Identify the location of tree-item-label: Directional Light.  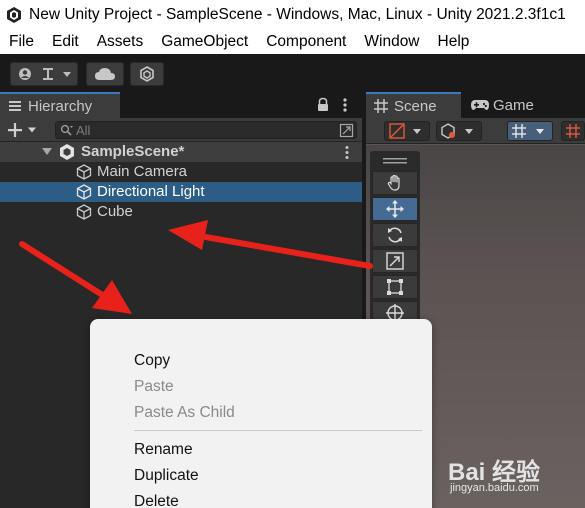
(151, 191).